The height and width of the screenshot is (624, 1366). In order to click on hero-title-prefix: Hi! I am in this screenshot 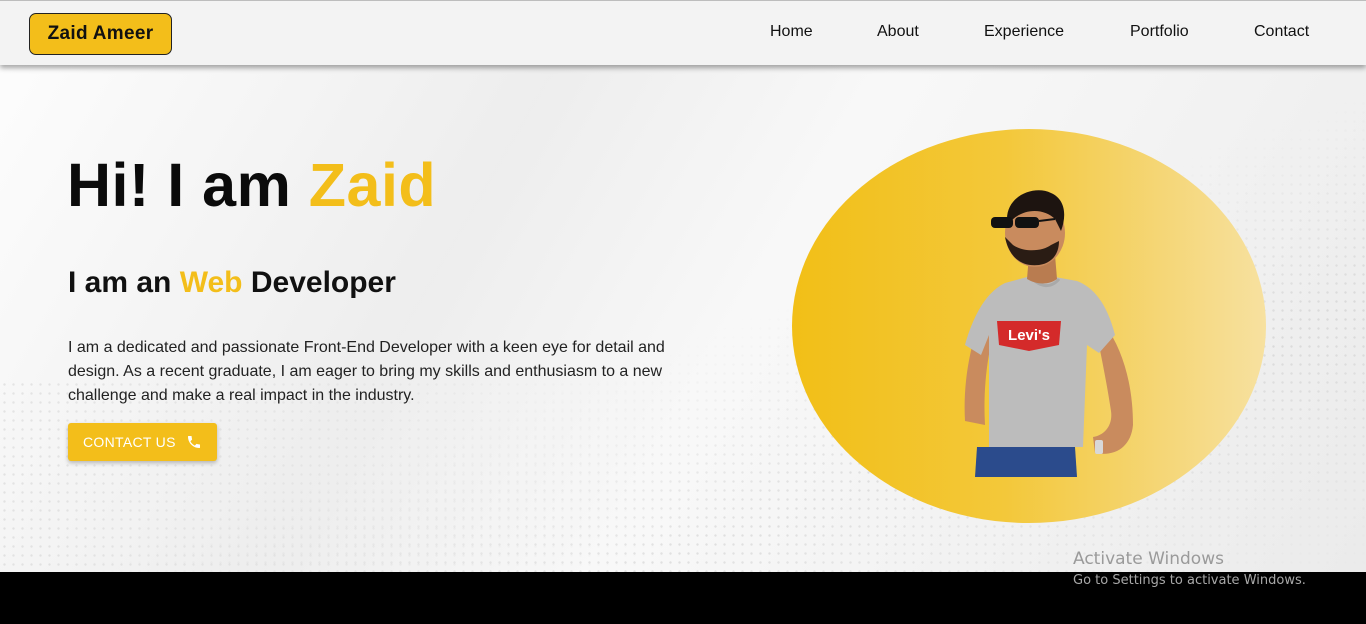, I will do `click(188, 185)`.